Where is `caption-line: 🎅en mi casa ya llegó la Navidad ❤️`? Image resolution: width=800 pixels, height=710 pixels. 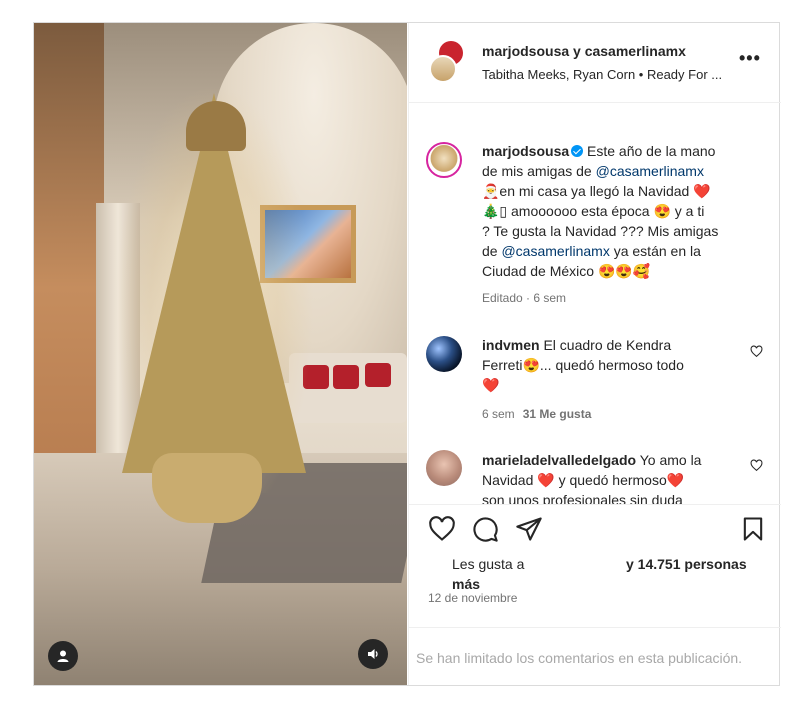 caption-line: 🎅en mi casa ya llegó la Navidad ❤️ is located at coordinates (596, 191).